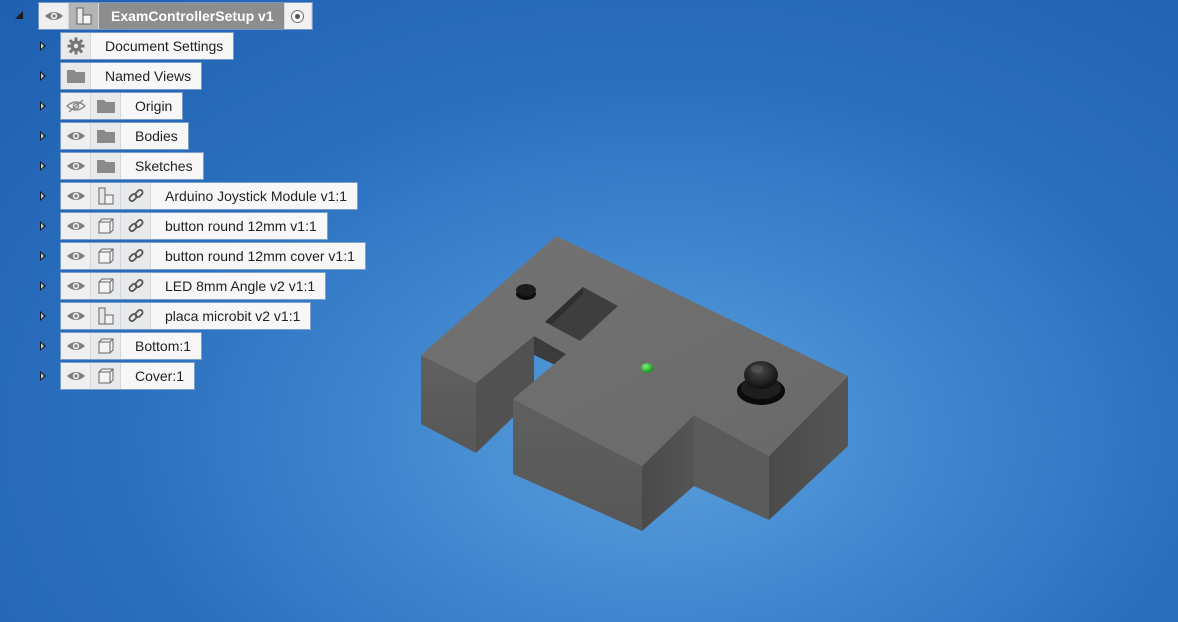  I want to click on tree-item-document-settings: Document Settings, so click(147, 46).